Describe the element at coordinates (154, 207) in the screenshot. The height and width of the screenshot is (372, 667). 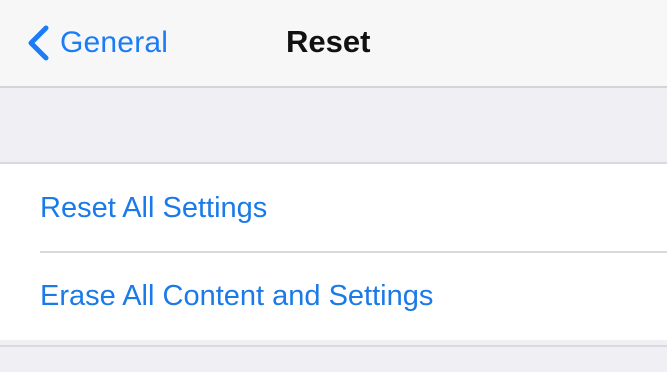
I see `list-item-label: Reset All Settings` at that location.